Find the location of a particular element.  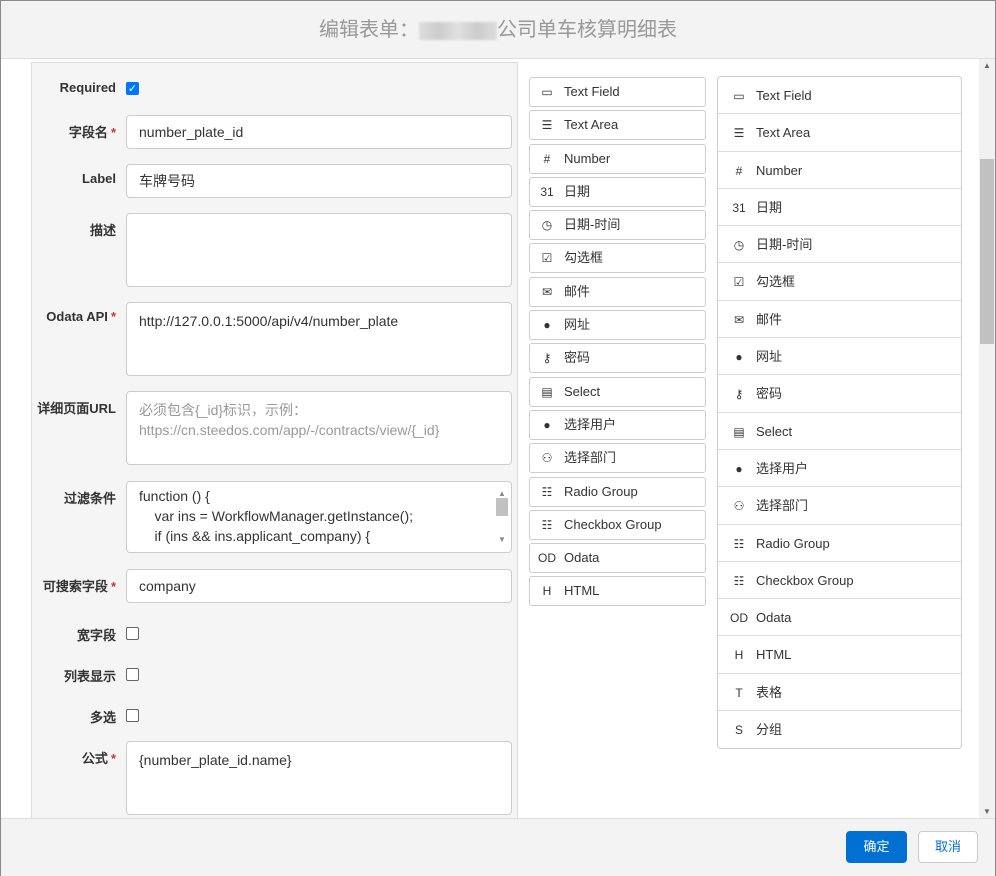

required-checkbox: ✓ is located at coordinates (132, 88).